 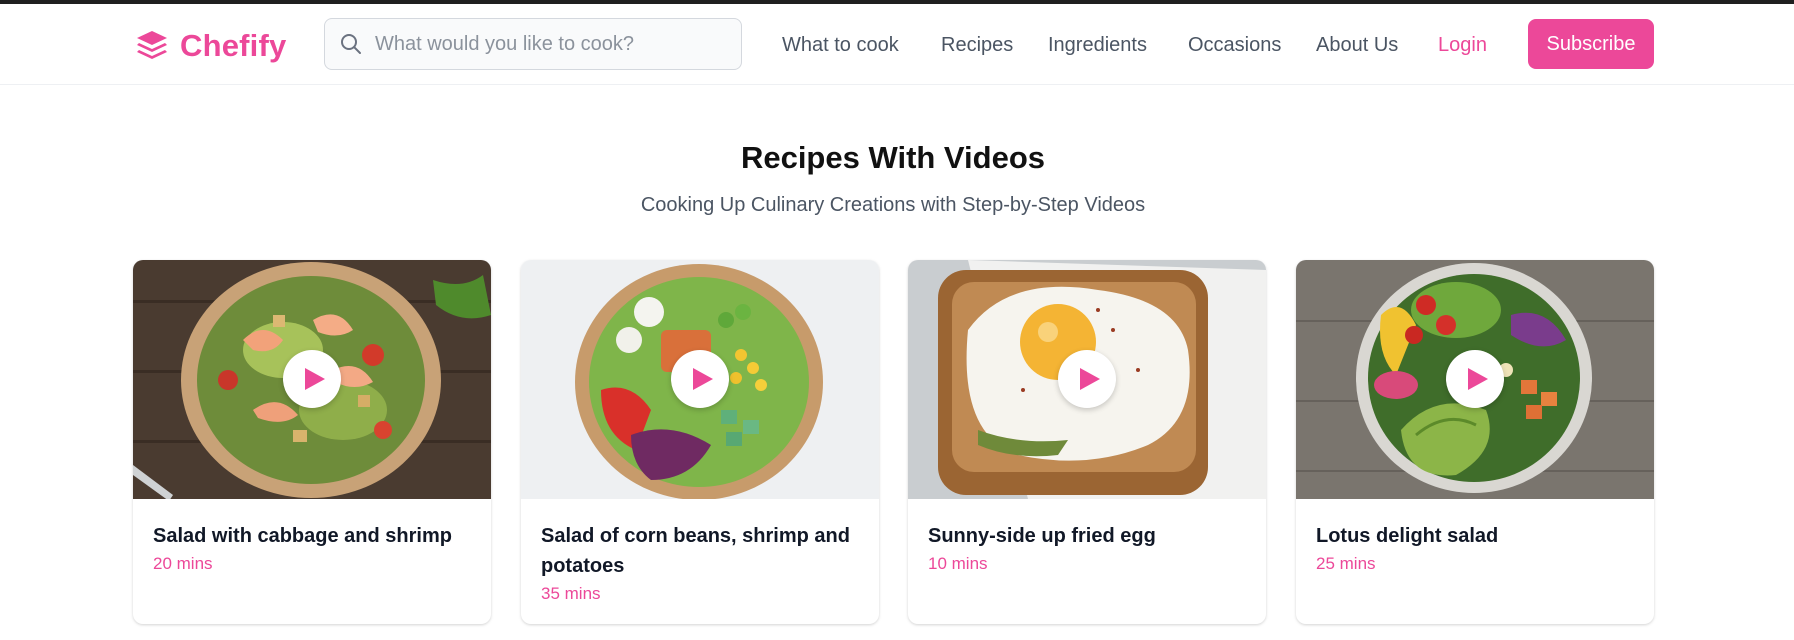 What do you see at coordinates (571, 593) in the screenshot?
I see `recipe-time: 35 mins` at bounding box center [571, 593].